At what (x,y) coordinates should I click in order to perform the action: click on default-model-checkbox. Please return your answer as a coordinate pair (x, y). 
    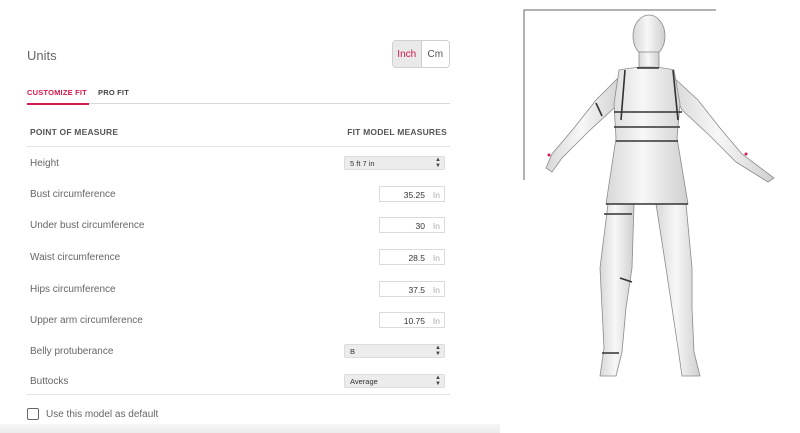
    Looking at the image, I should click on (33, 414).